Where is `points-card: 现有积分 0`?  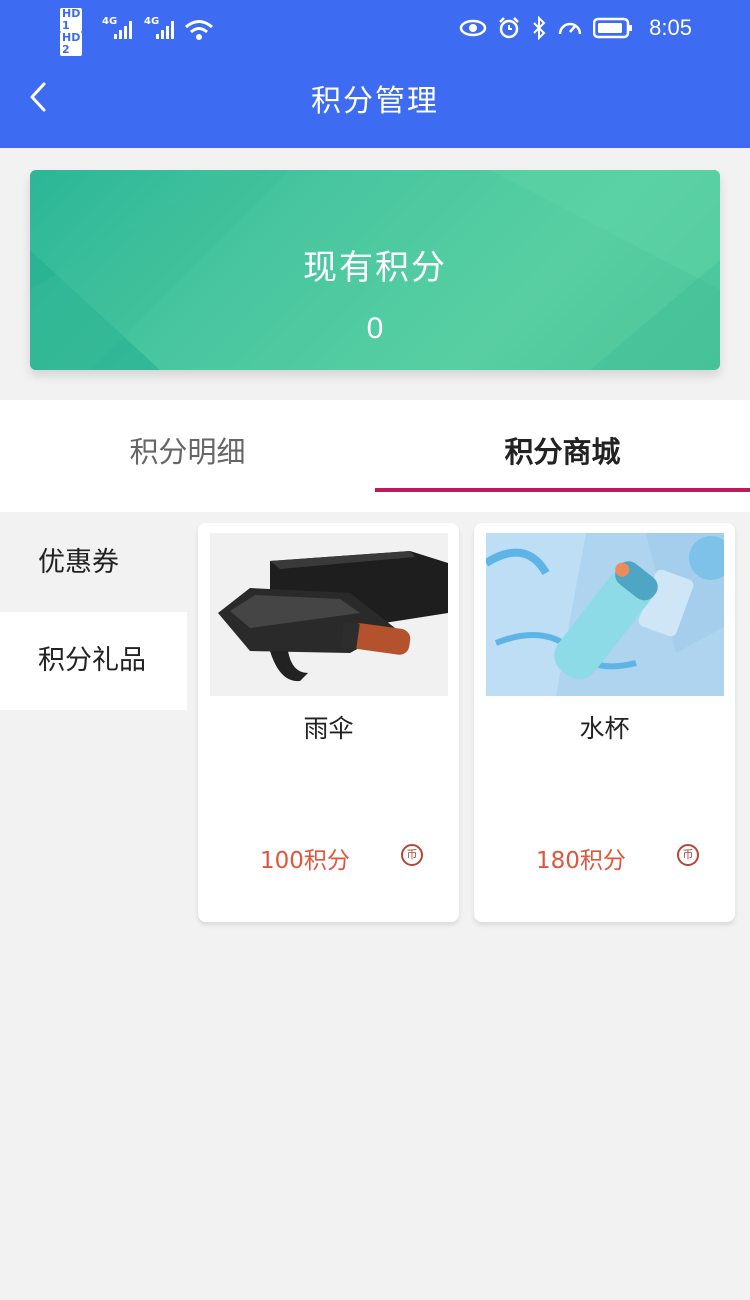 points-card: 现有积分 0 is located at coordinates (375, 270).